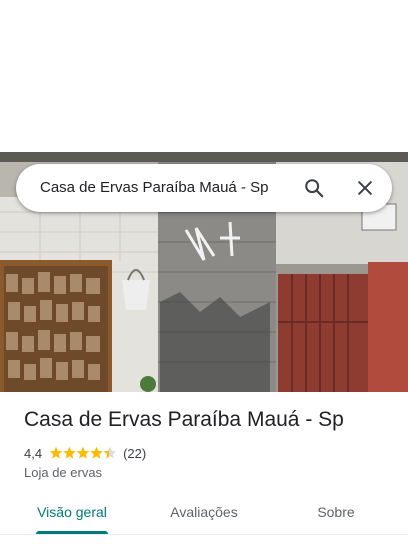 The width and height of the screenshot is (408, 544). I want to click on tab-about: Sobre, so click(336, 515).